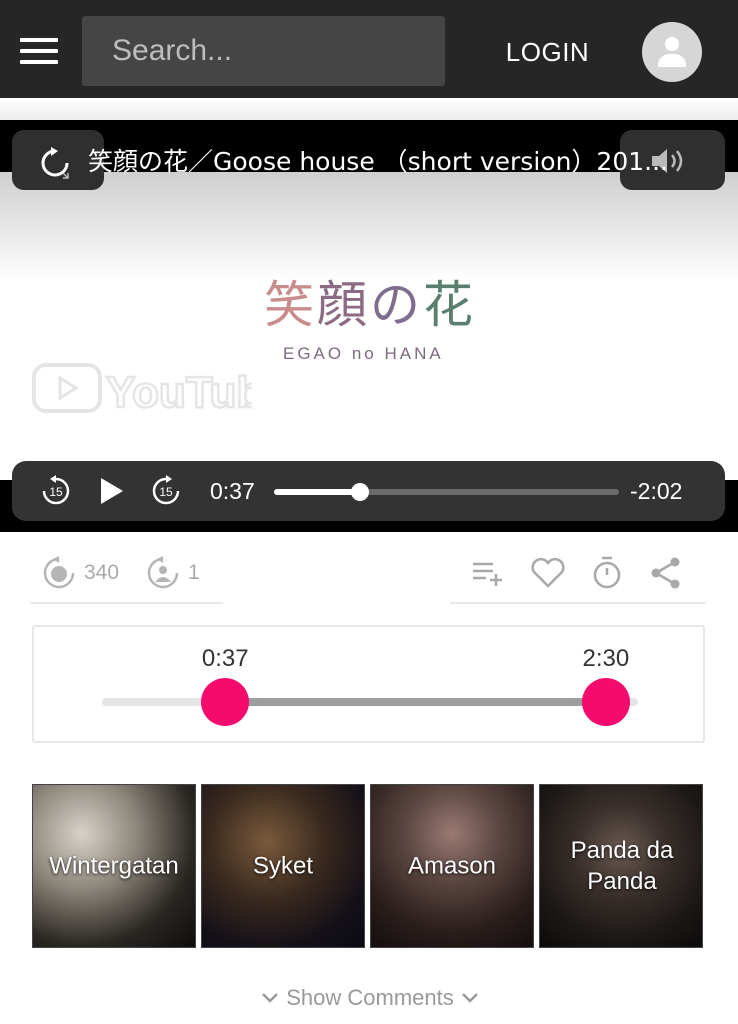  I want to click on top-bar: LOGIN, so click(369, 49).